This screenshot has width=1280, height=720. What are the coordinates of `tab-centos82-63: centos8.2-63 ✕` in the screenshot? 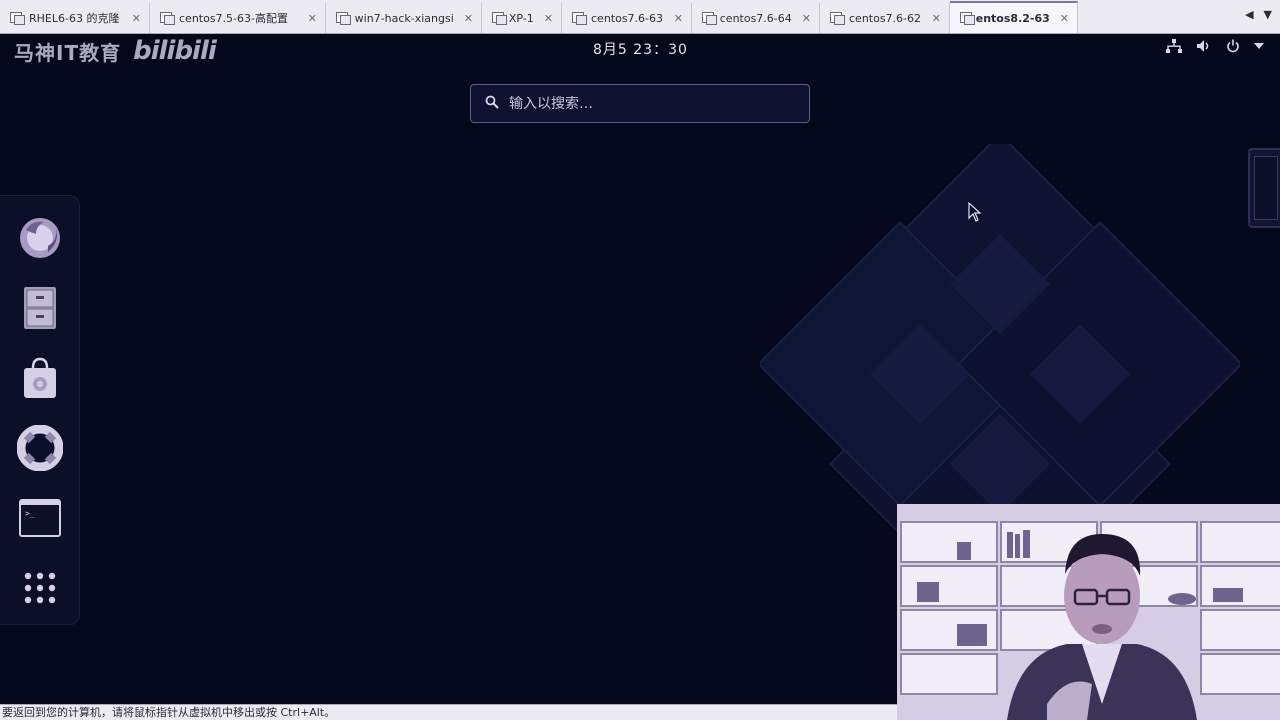 It's located at (1014, 17).